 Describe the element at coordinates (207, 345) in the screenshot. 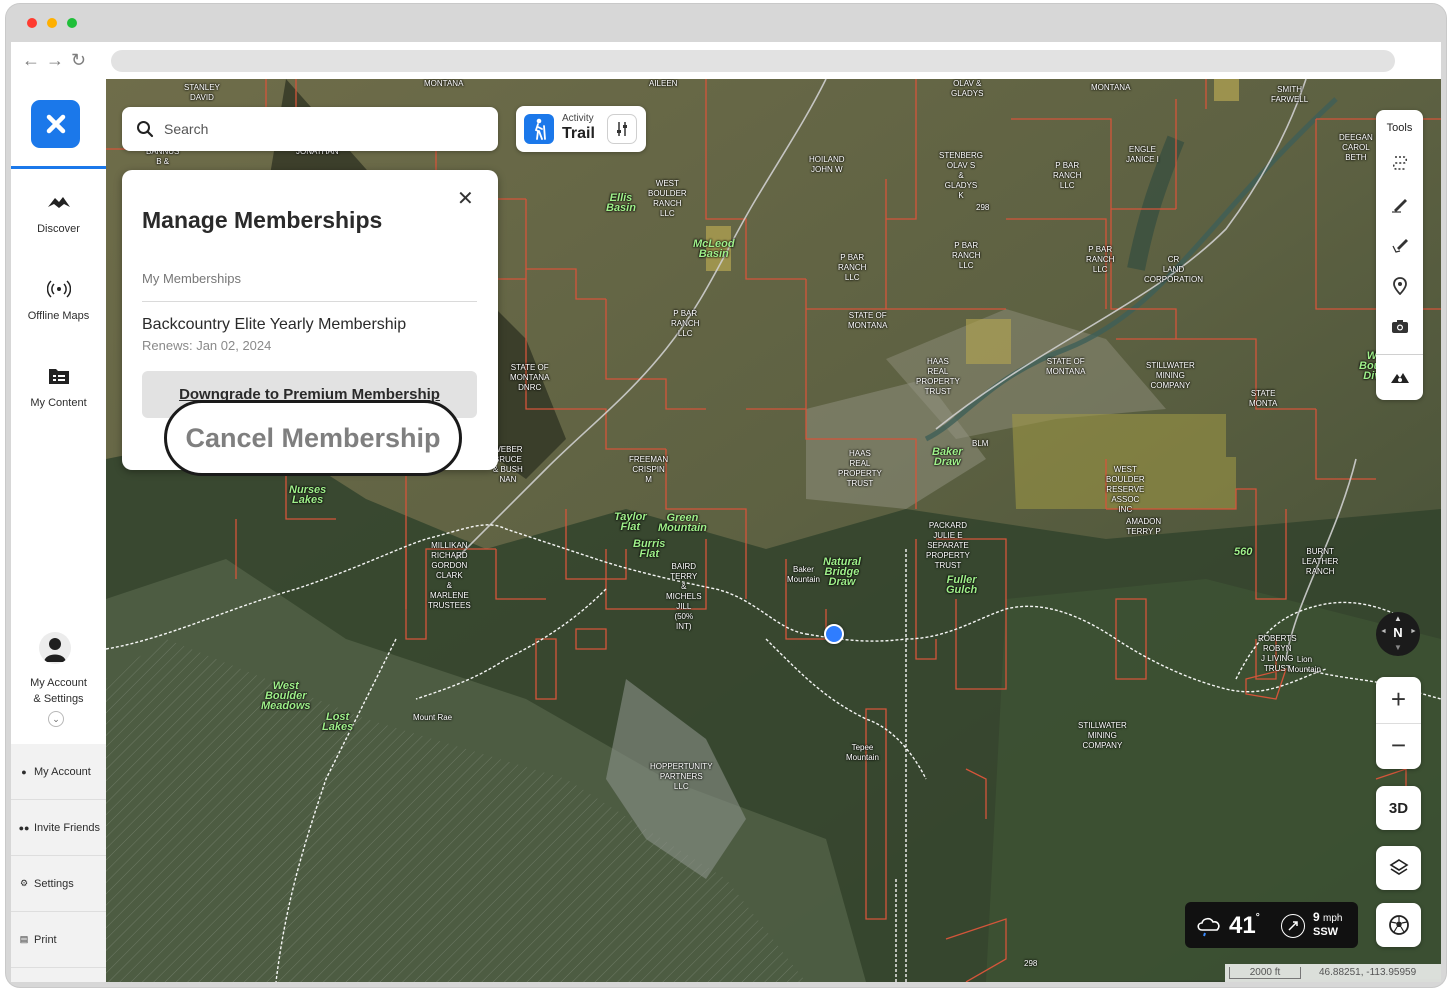

I see `renewal-date: Renews: Jan 02, 2024` at that location.